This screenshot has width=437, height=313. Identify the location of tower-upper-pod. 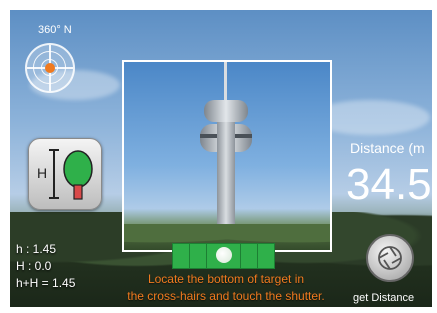
(226, 111).